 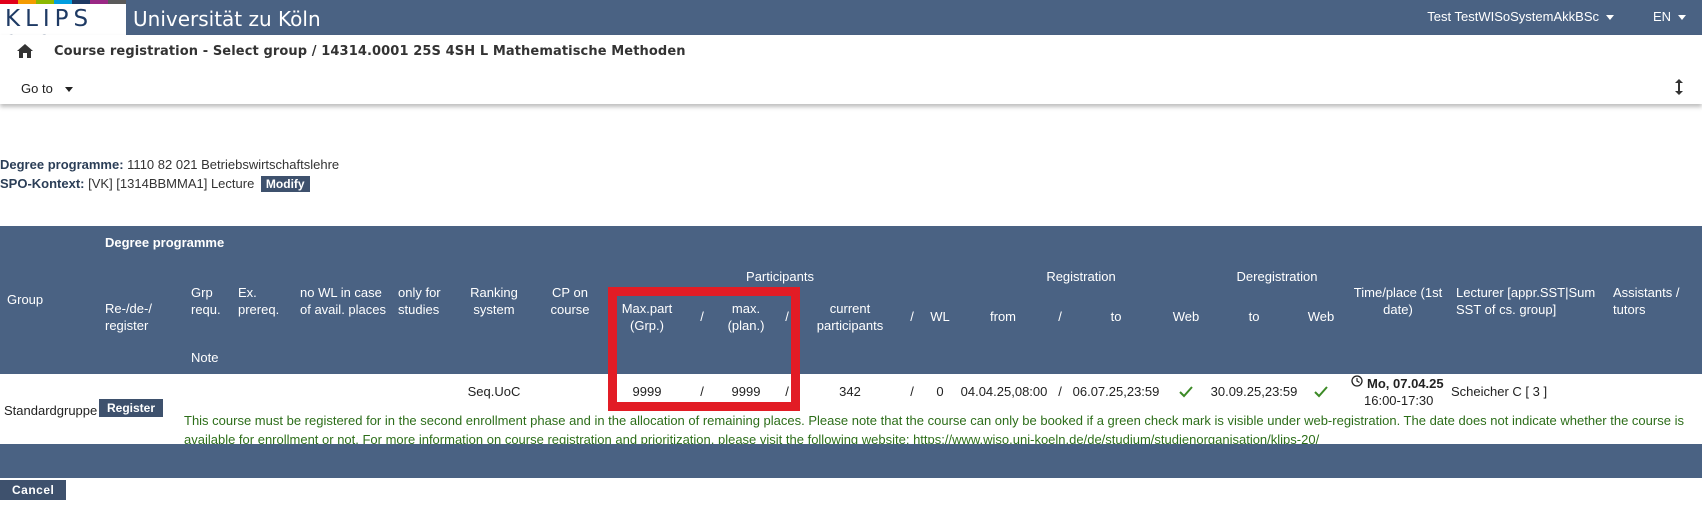 What do you see at coordinates (25, 51) in the screenshot?
I see `home-icon` at bounding box center [25, 51].